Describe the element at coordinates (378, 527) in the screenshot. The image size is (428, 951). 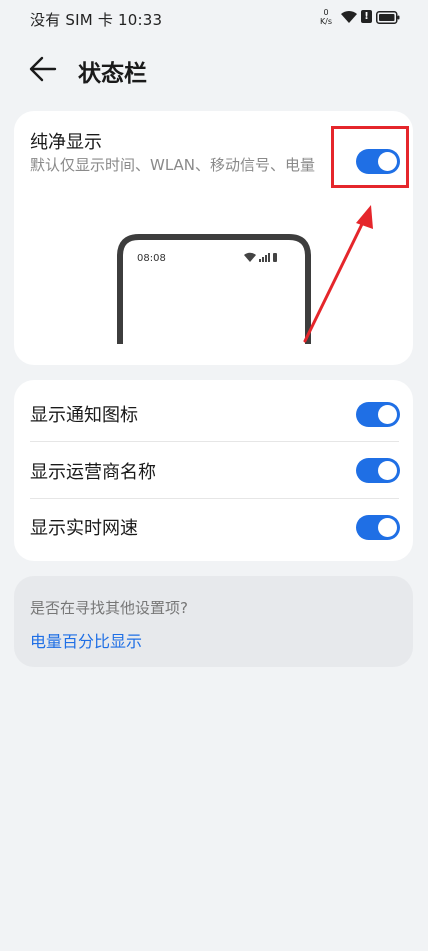
I see `network-speed-toggle` at that location.